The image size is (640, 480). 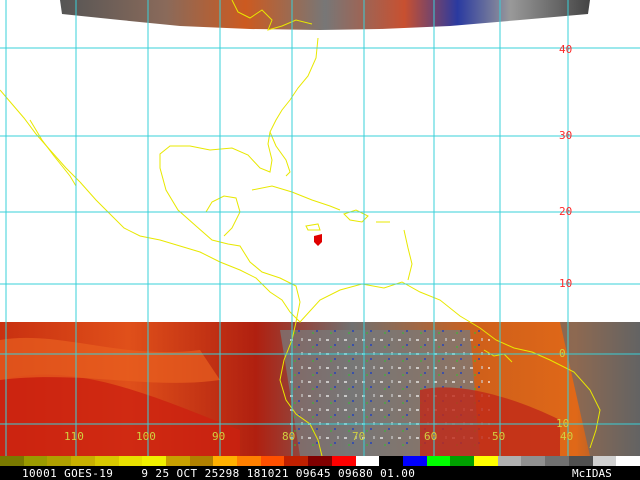 What do you see at coordinates (289, 436) in the screenshot?
I see `lon-label-80: 80` at bounding box center [289, 436].